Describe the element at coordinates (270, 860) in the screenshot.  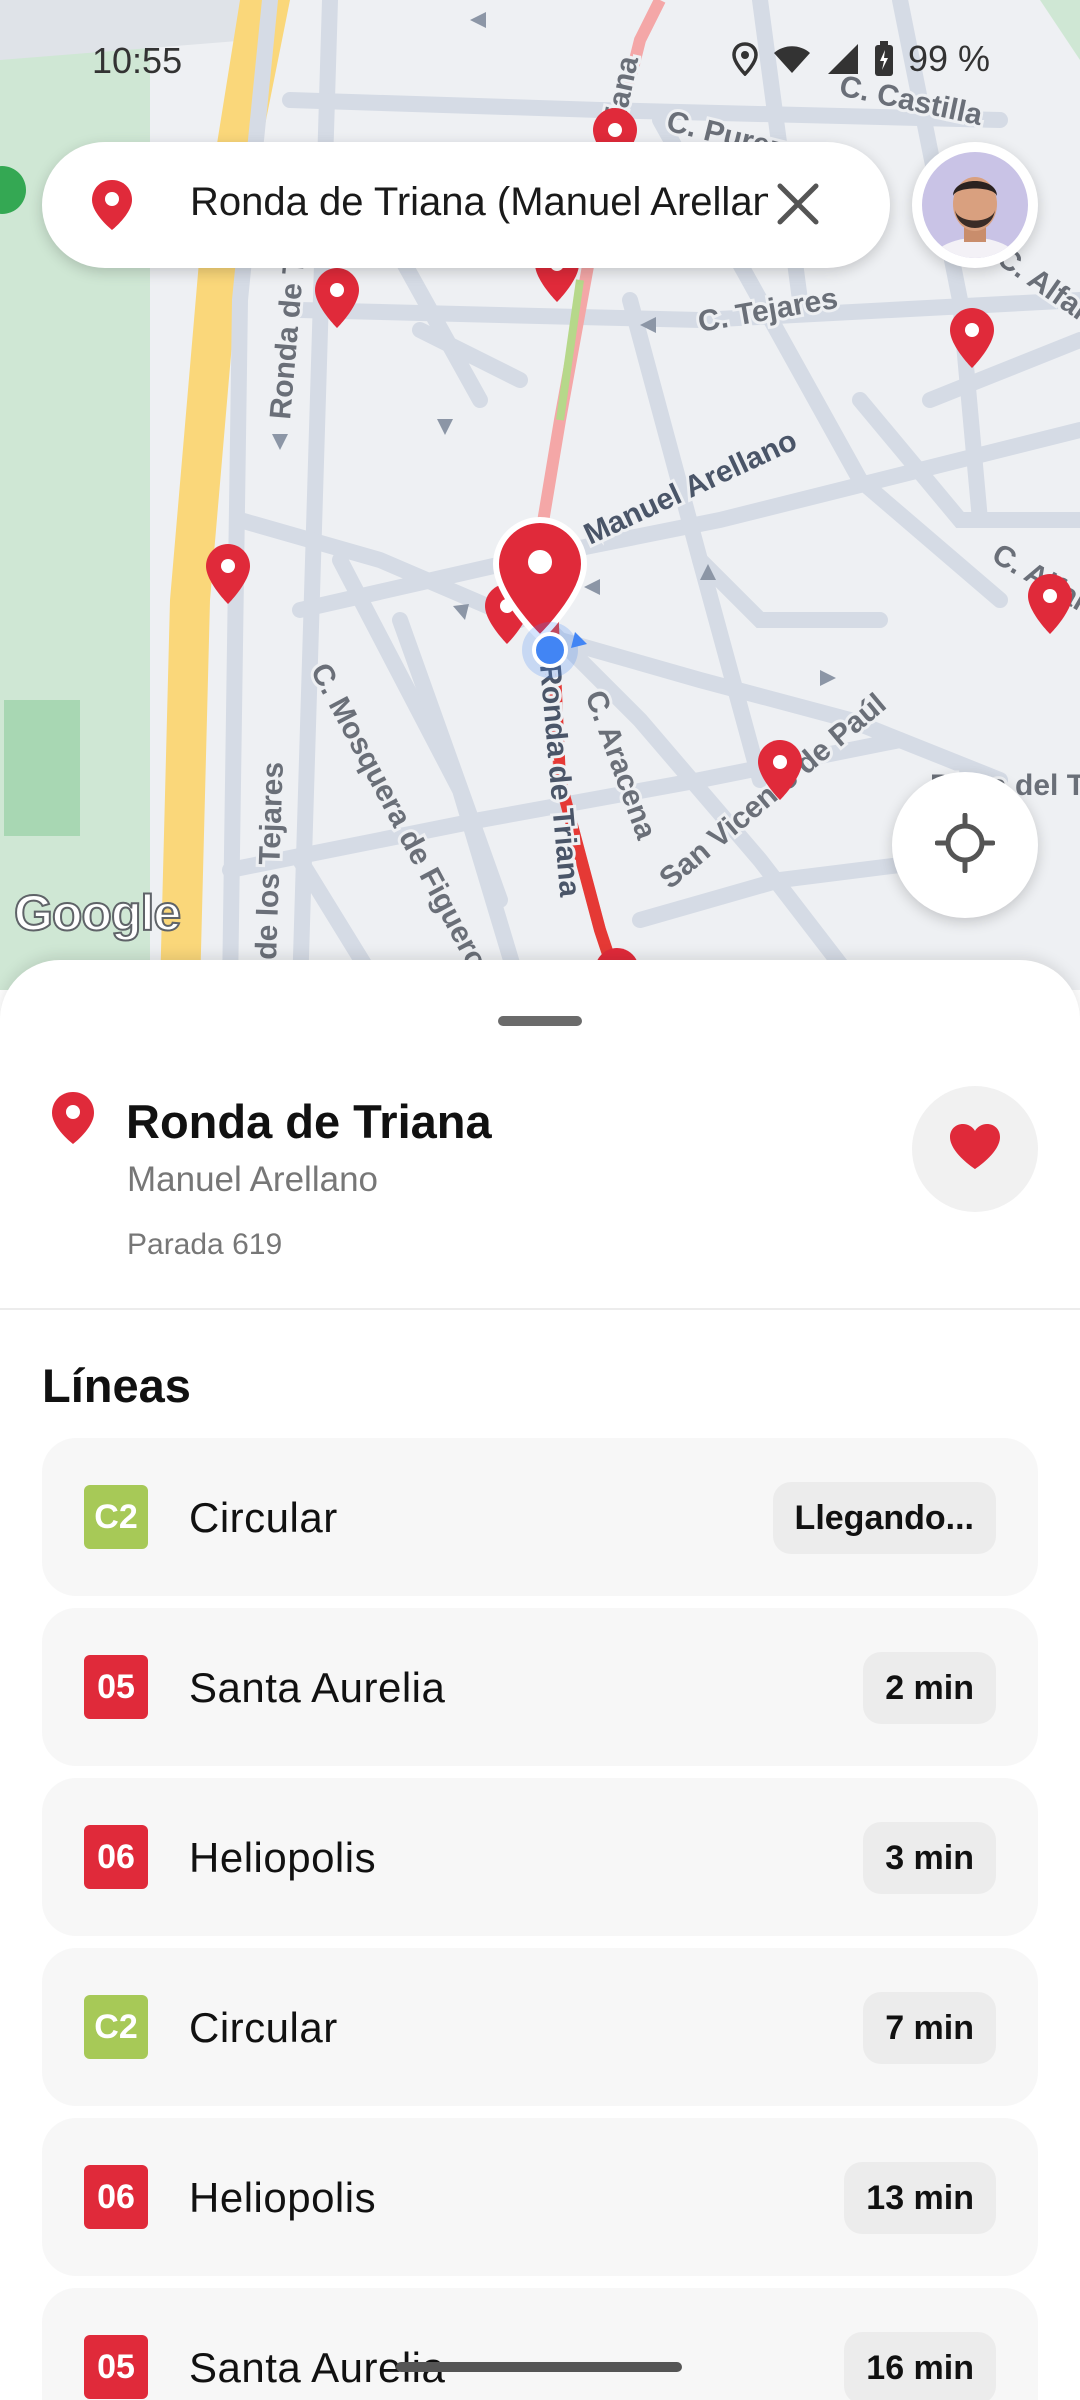
I see `street-label: de los Tejares` at that location.